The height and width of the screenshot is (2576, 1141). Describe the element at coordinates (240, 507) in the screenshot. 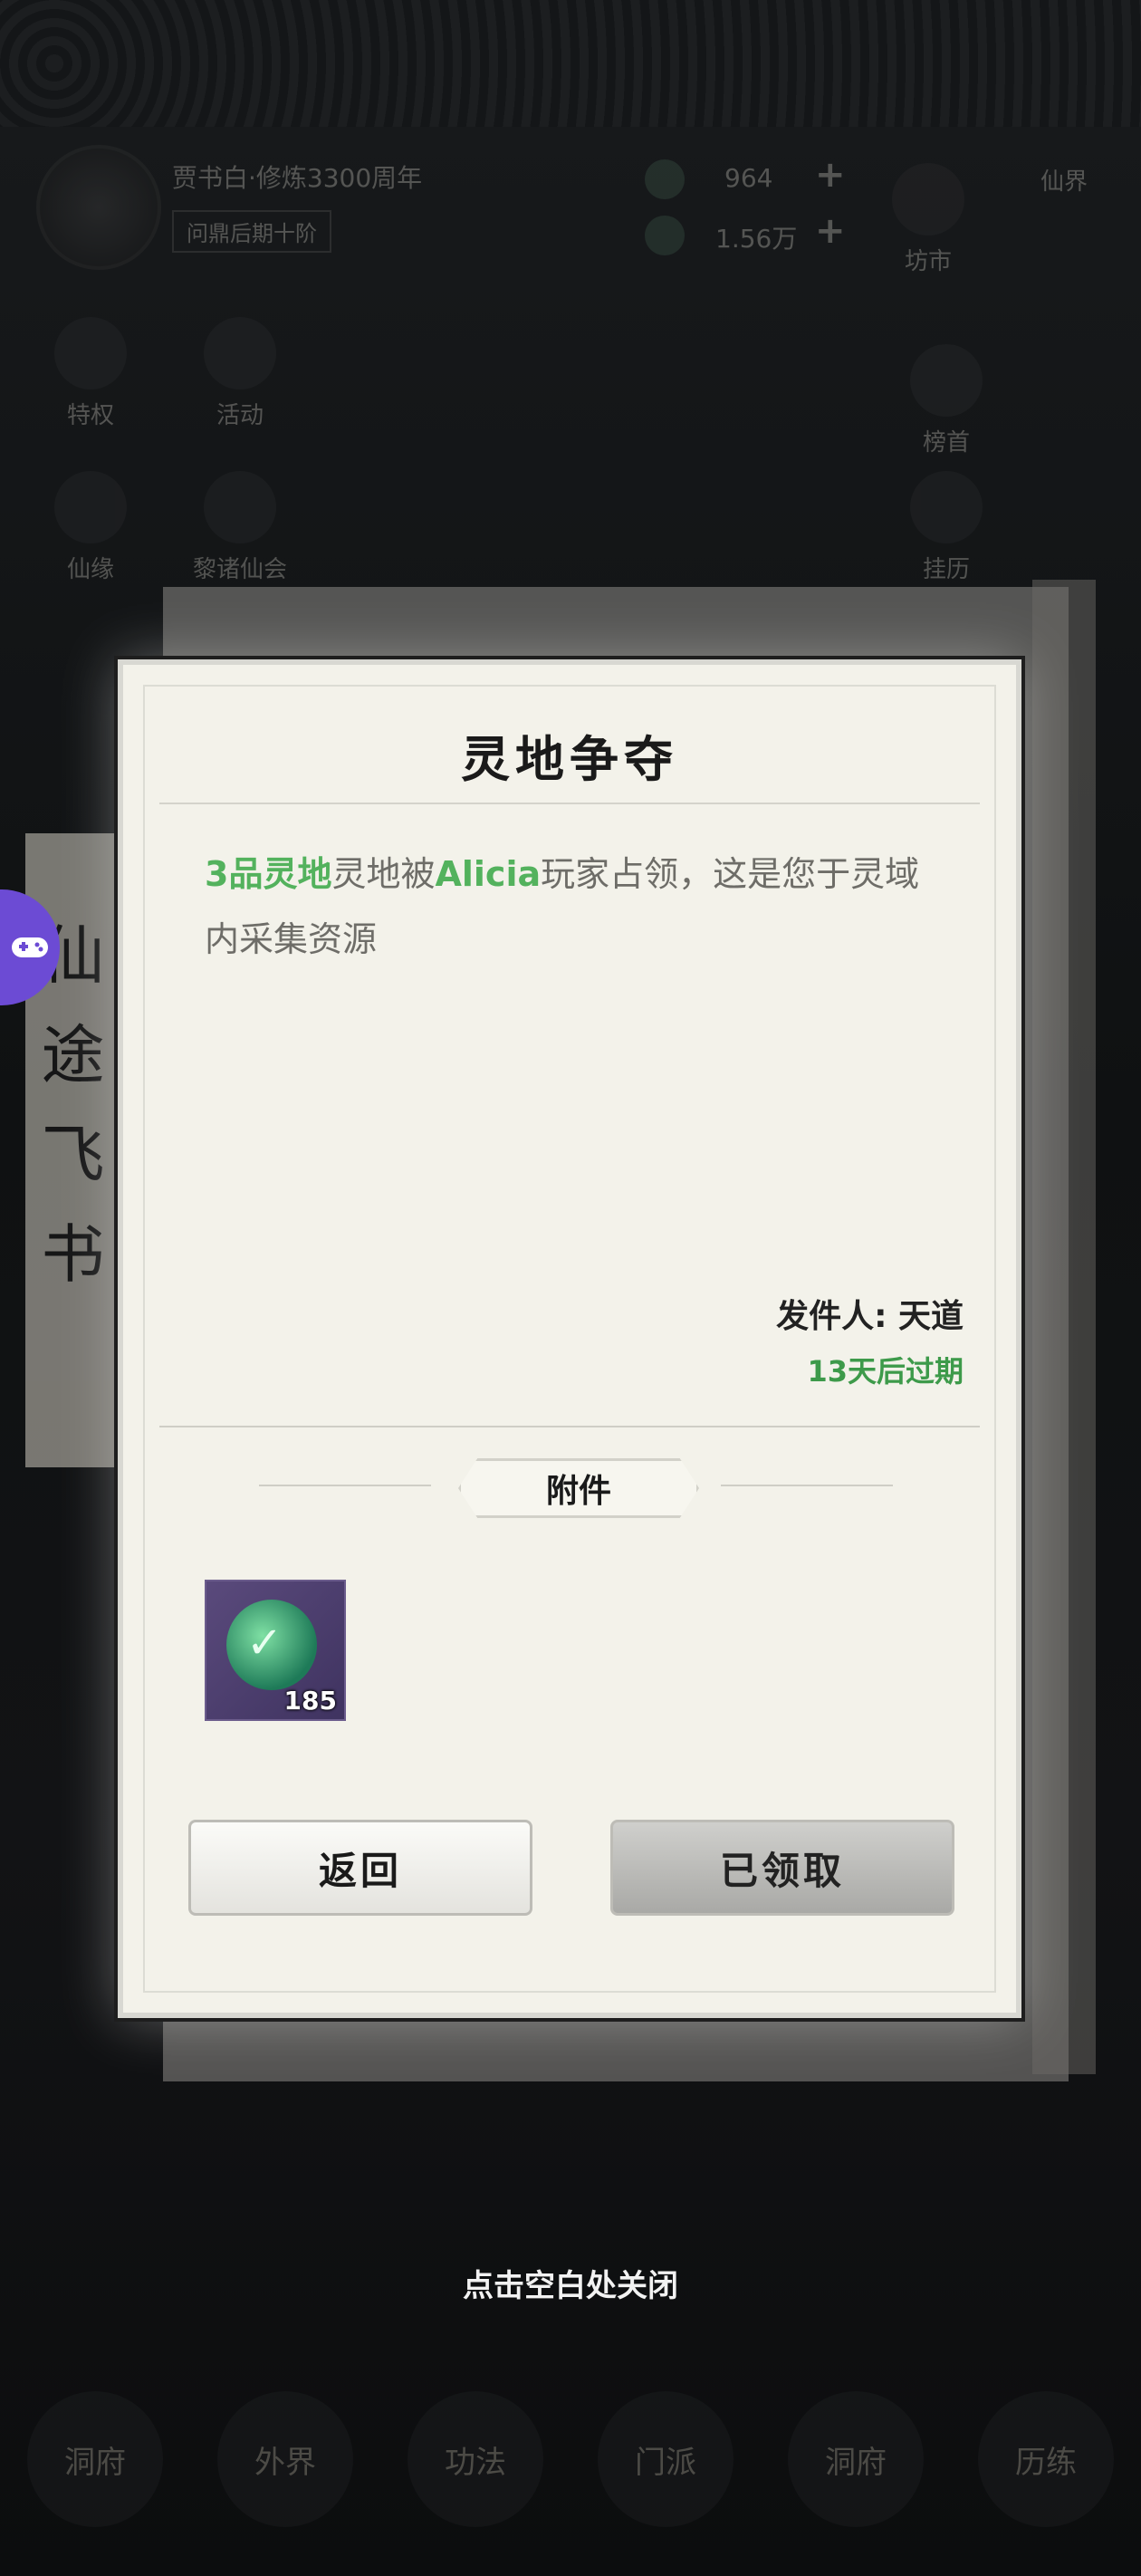

I see `immortal-meeting-icon` at that location.